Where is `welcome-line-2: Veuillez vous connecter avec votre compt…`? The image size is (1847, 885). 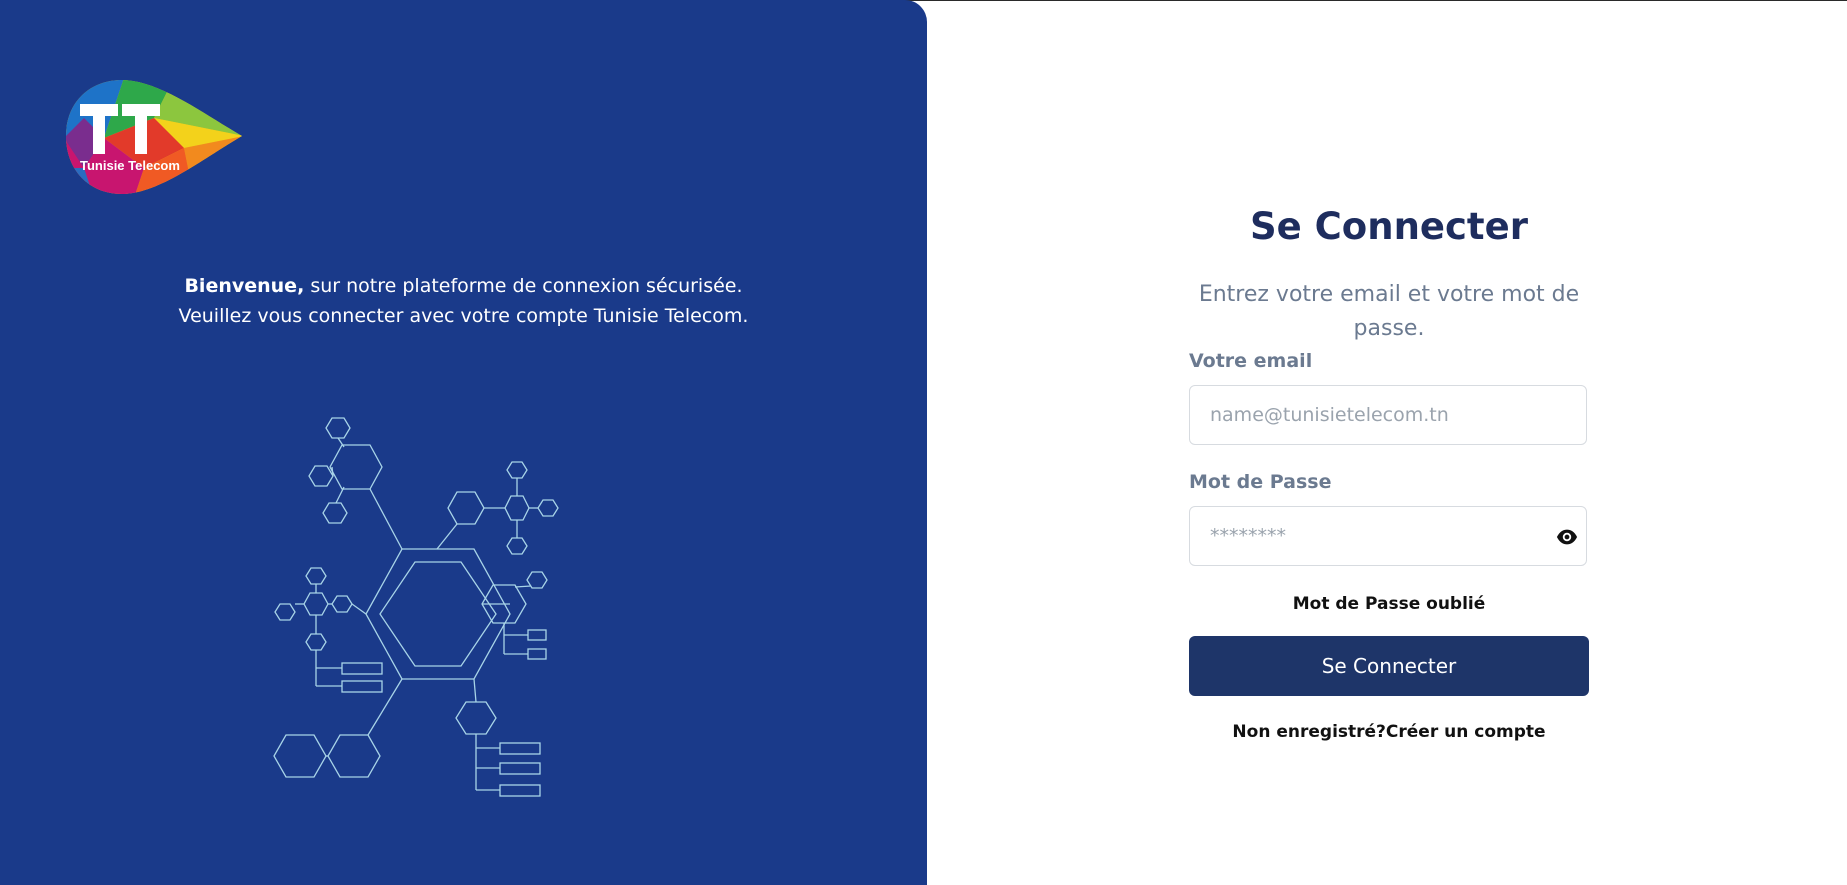 welcome-line-2: Veuillez vous connecter avec votre compt… is located at coordinates (463, 316).